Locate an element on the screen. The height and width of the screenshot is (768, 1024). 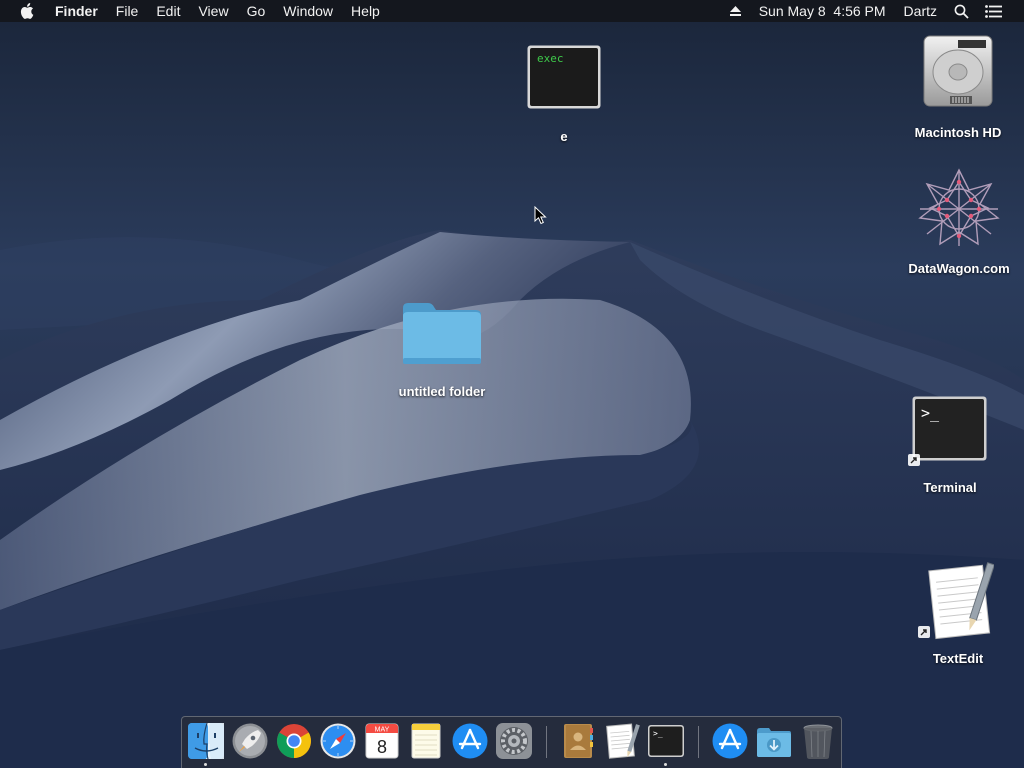
menu-go: Go is located at coordinates (256, 11).